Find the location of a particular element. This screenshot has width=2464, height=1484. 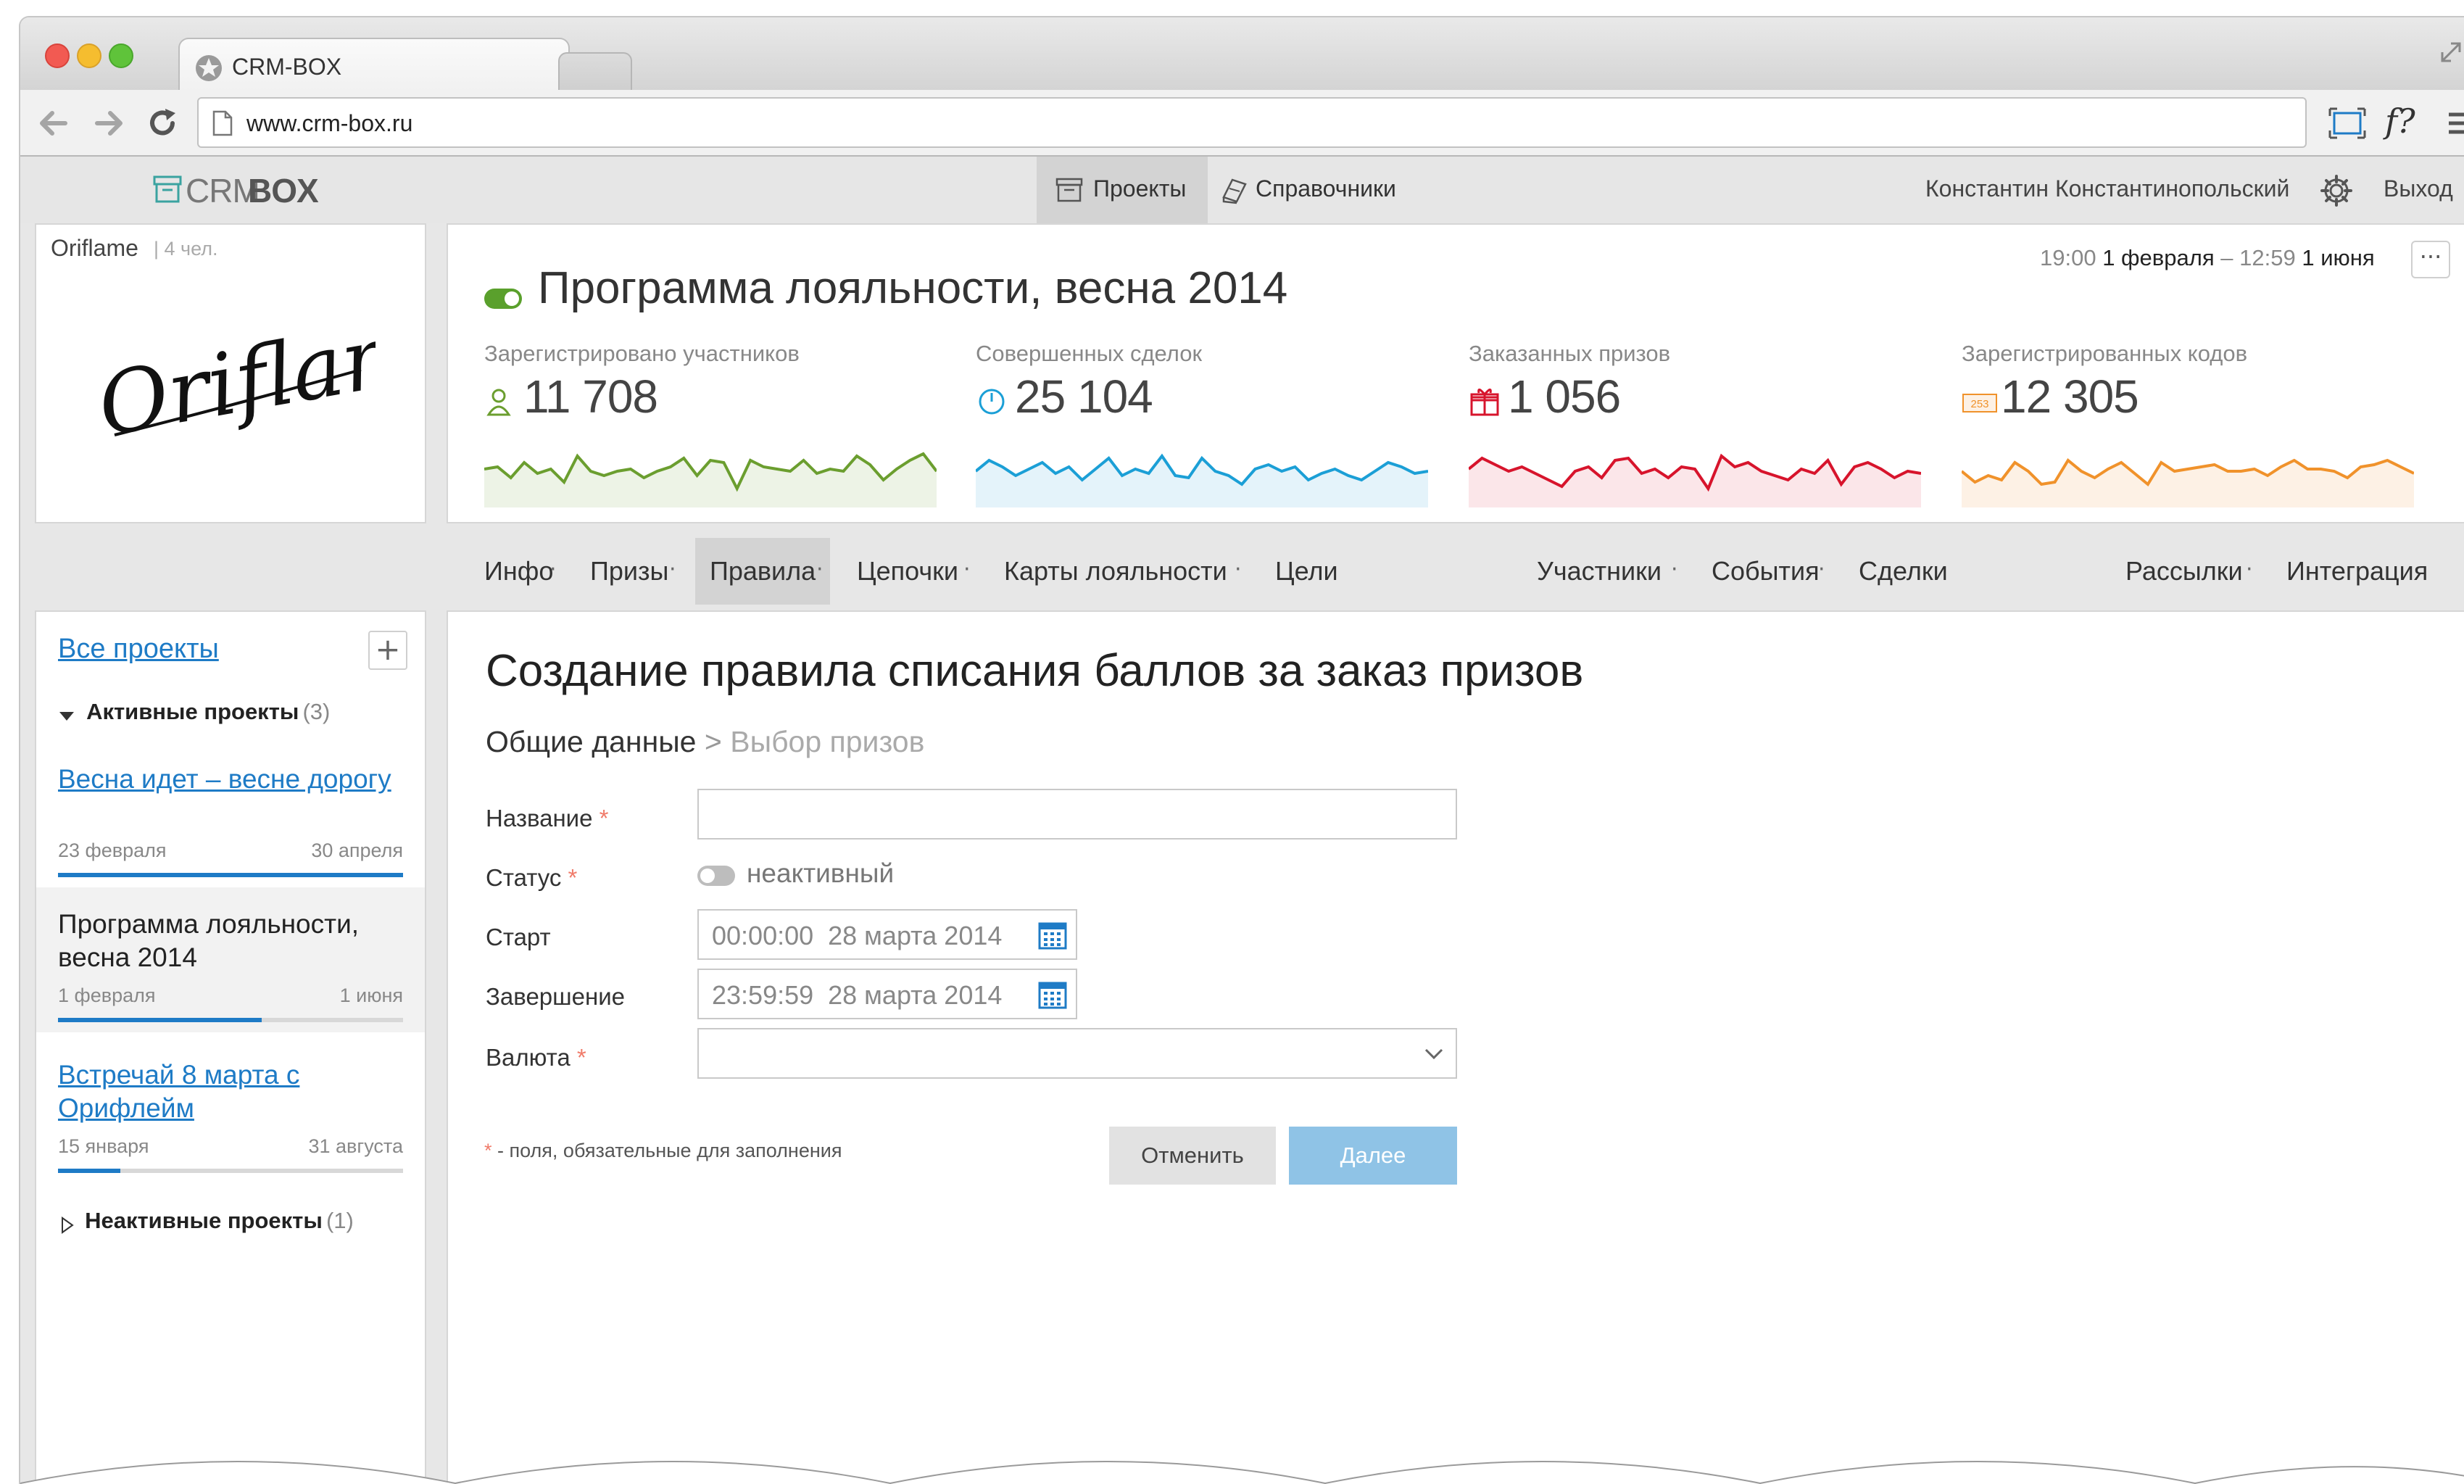

stat-label: Зарегистрированных кодов is located at coordinates (2105, 353).